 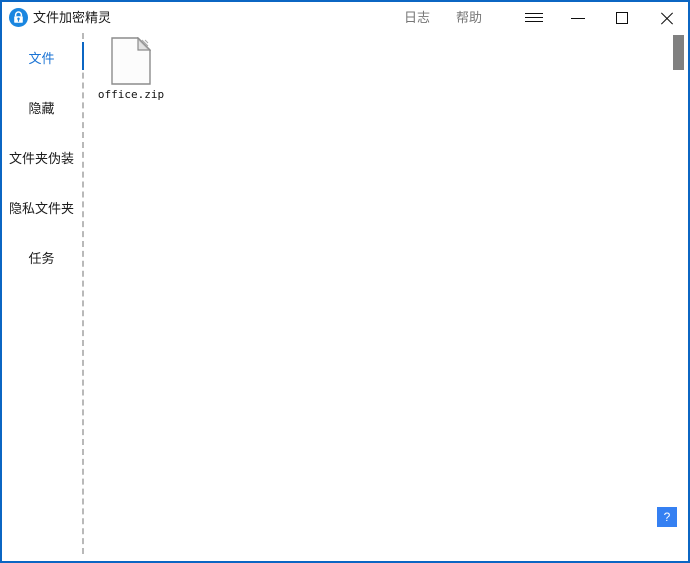 What do you see at coordinates (131, 60) in the screenshot?
I see `generic-document-icon` at bounding box center [131, 60].